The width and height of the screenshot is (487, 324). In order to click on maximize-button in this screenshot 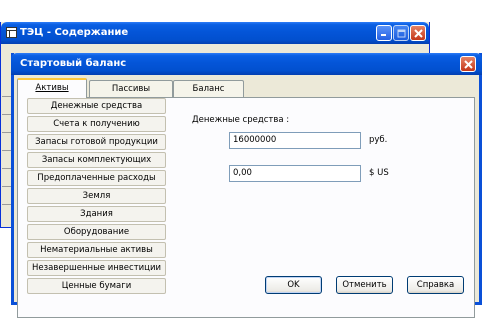, I will do `click(401, 33)`.